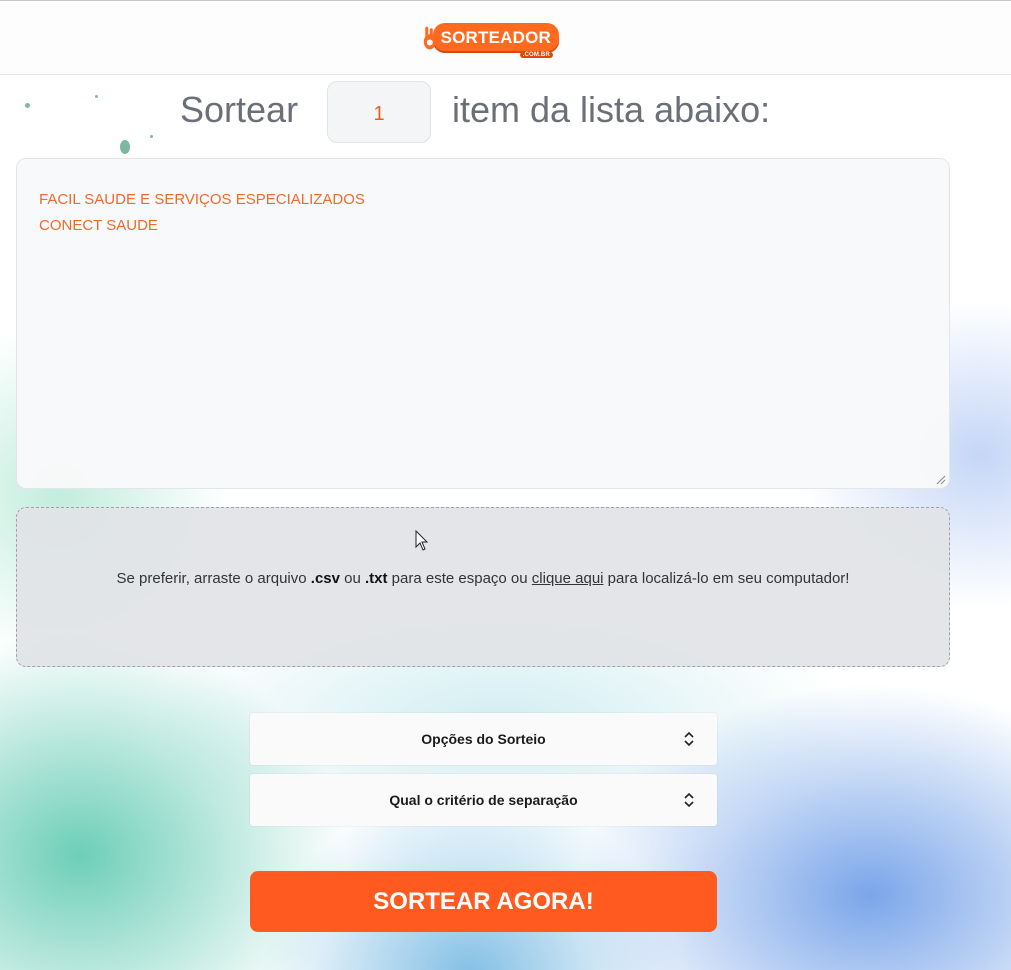 The height and width of the screenshot is (970, 1011). What do you see at coordinates (422, 540) in the screenshot?
I see `mouse-cursor-icon` at bounding box center [422, 540].